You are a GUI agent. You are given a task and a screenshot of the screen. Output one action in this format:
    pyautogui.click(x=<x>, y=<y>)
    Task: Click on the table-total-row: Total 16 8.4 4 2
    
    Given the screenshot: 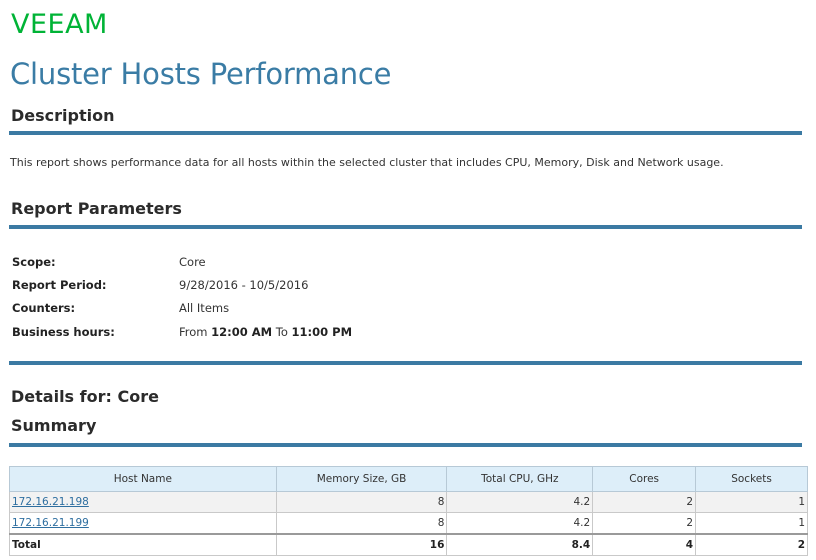 What is the action you would take?
    pyautogui.click(x=408, y=544)
    